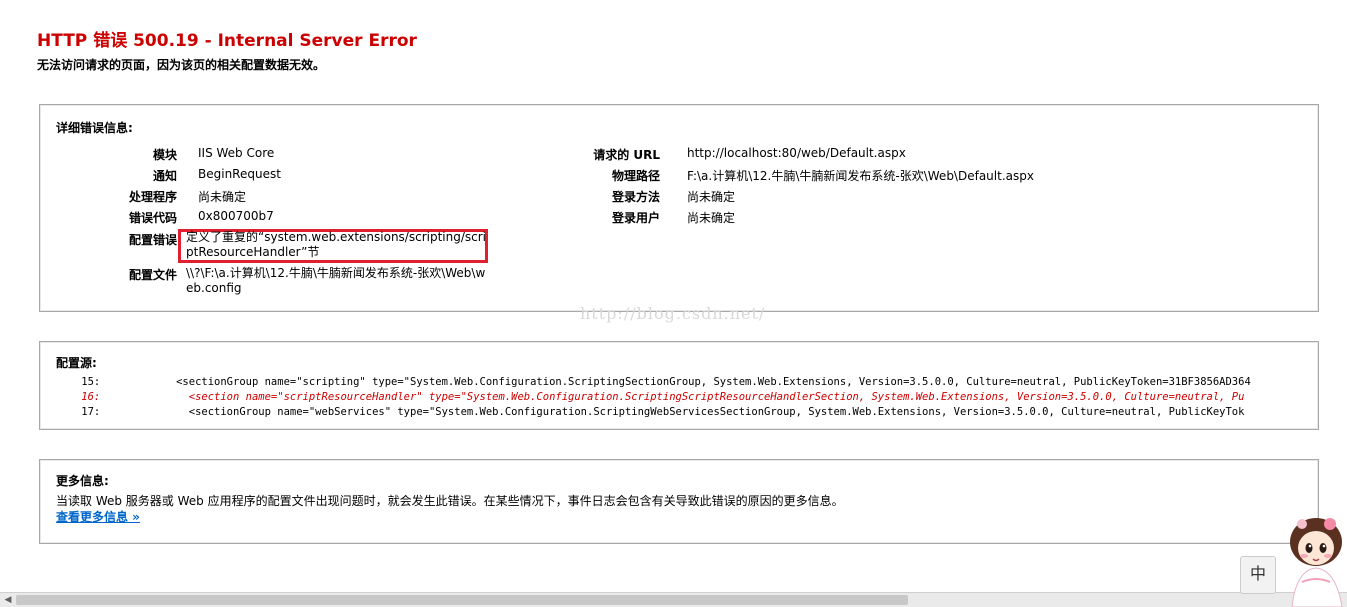 This screenshot has height=607, width=1347. I want to click on view-more-info-link: 查看更多信息 », so click(98, 516).